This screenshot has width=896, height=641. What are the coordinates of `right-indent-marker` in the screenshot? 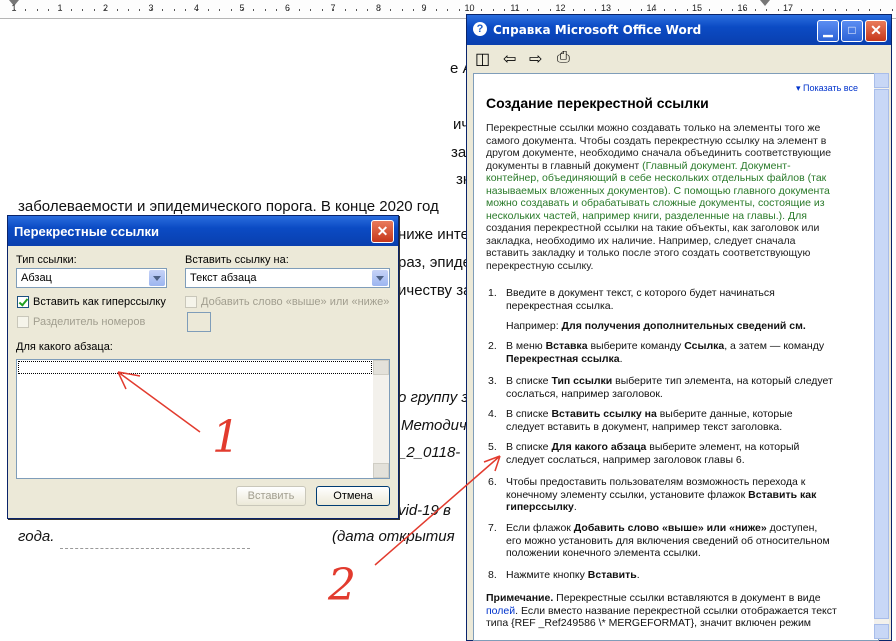 It's located at (765, 3).